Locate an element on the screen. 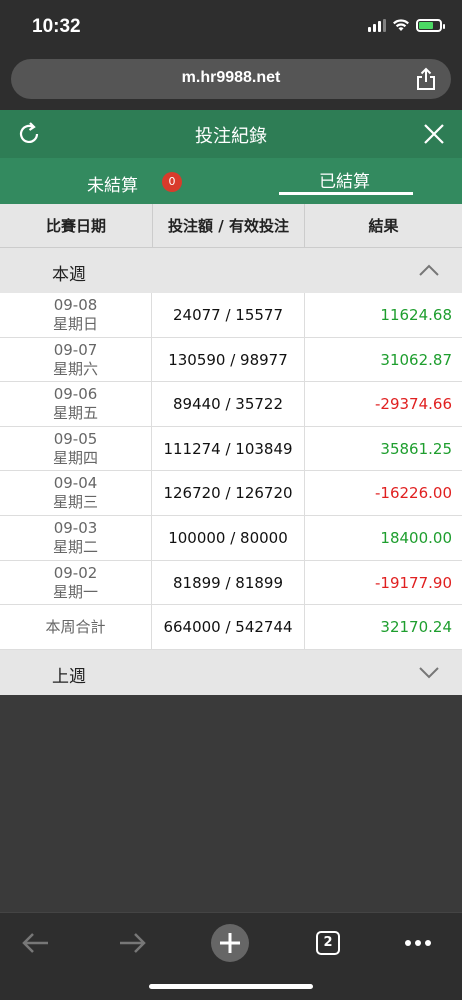  cellular-signal-icon is located at coordinates (377, 25).